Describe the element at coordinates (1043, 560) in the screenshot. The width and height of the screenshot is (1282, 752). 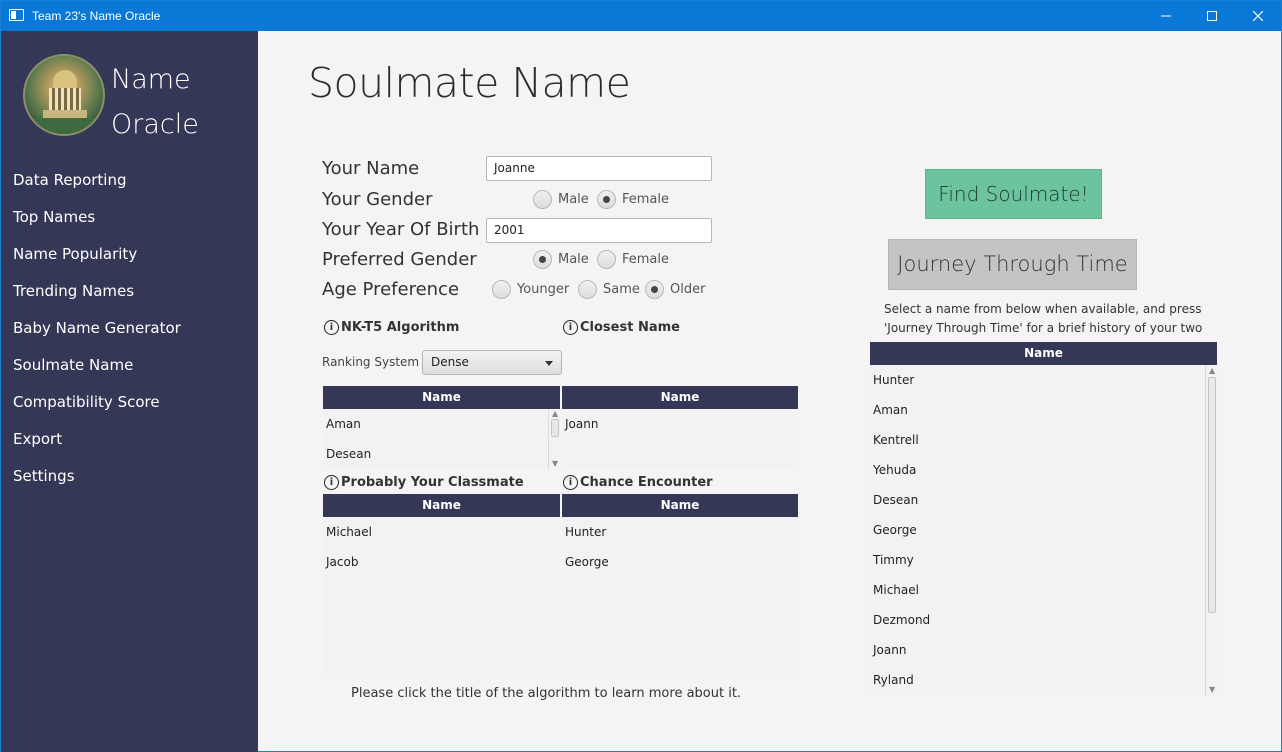
I see `table-row: Timmy` at that location.